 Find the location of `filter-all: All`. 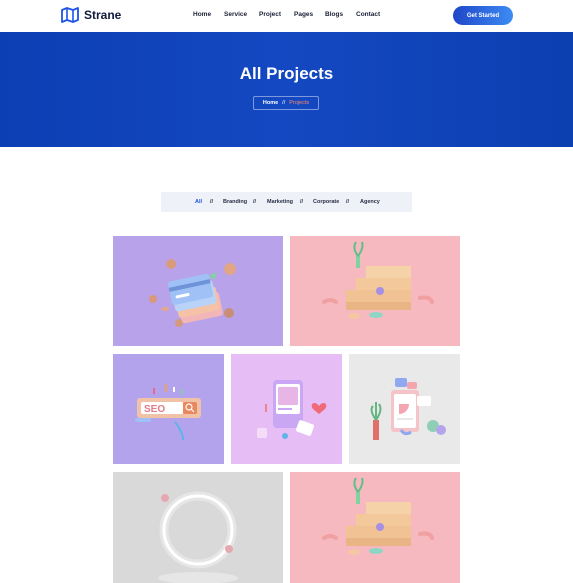

filter-all: All is located at coordinates (198, 202).